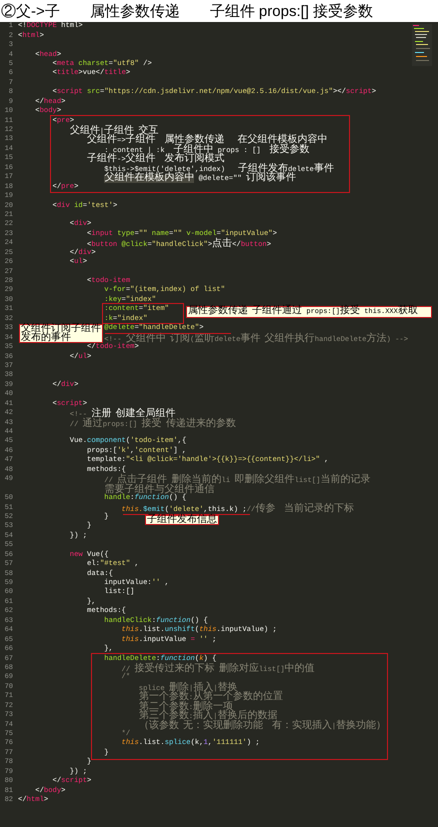  Describe the element at coordinates (182, 520) in the screenshot. I see `callout-note: 子组件发布信息` at that location.